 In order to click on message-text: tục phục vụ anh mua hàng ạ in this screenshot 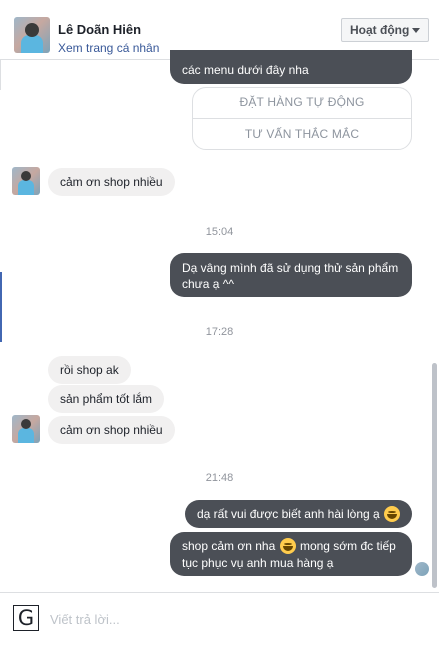, I will do `click(258, 563)`.